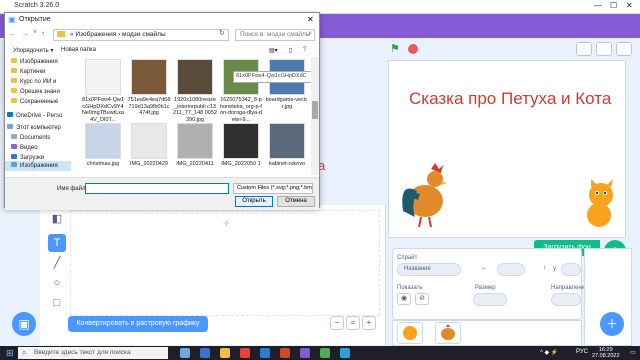  I want to click on file-item: IMG_20220429, so click(149, 145).